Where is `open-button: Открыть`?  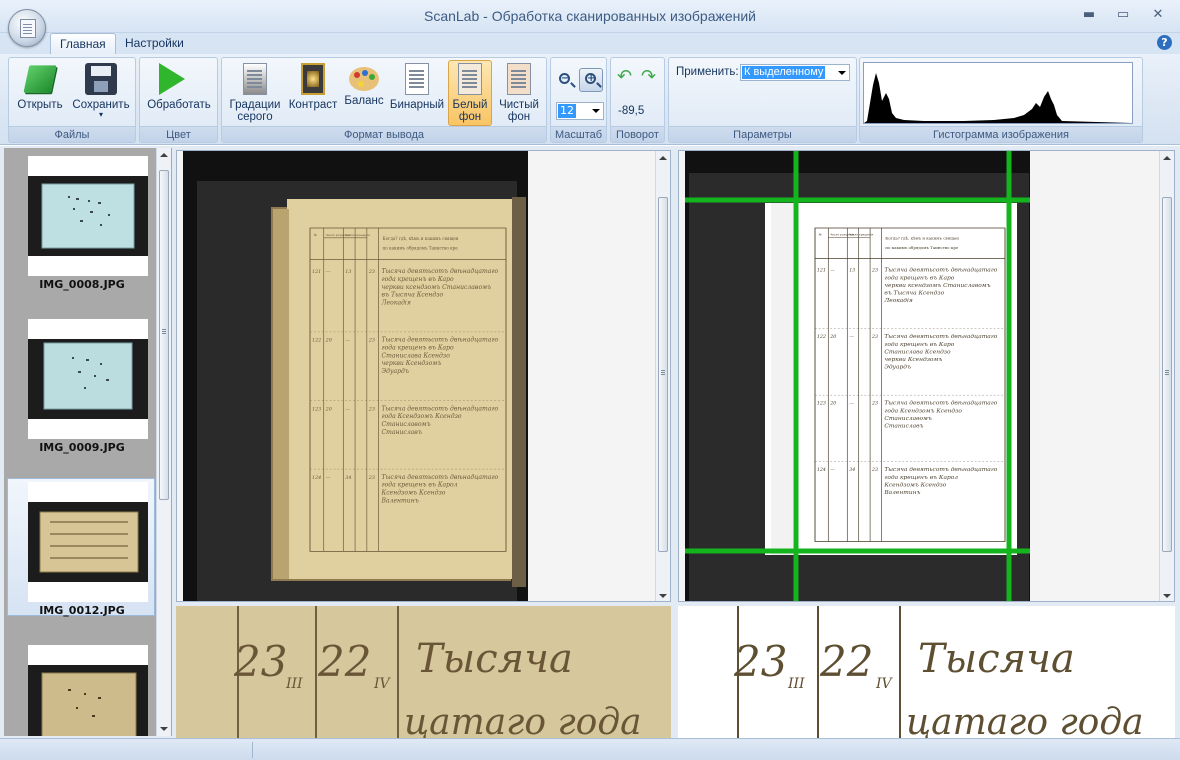 open-button: Открыть is located at coordinates (40, 86).